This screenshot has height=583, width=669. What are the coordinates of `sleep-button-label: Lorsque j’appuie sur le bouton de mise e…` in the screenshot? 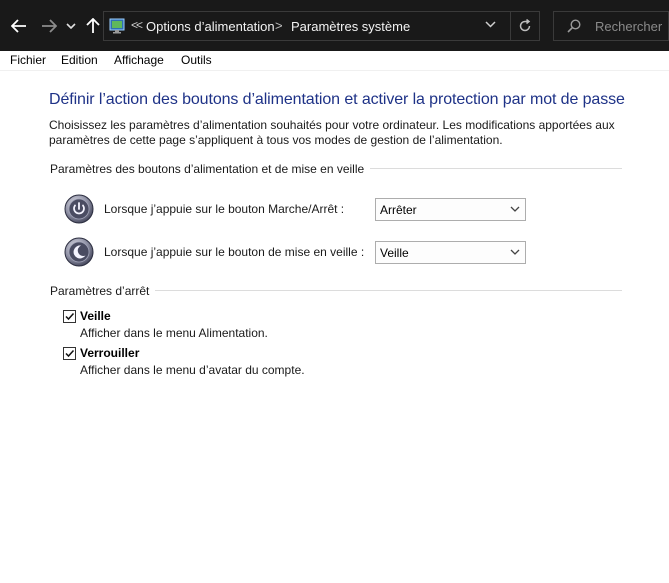 It's located at (234, 252).